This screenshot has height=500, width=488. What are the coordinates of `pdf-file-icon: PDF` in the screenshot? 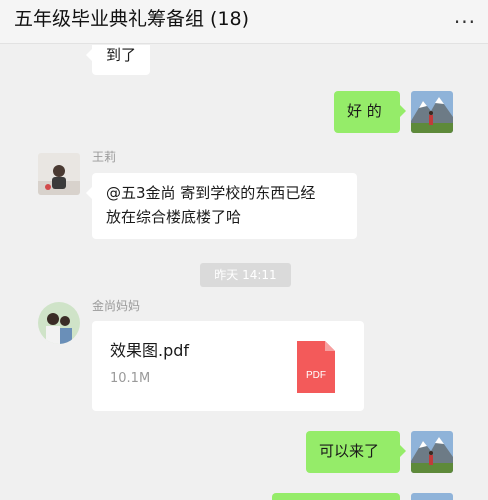 It's located at (316, 367).